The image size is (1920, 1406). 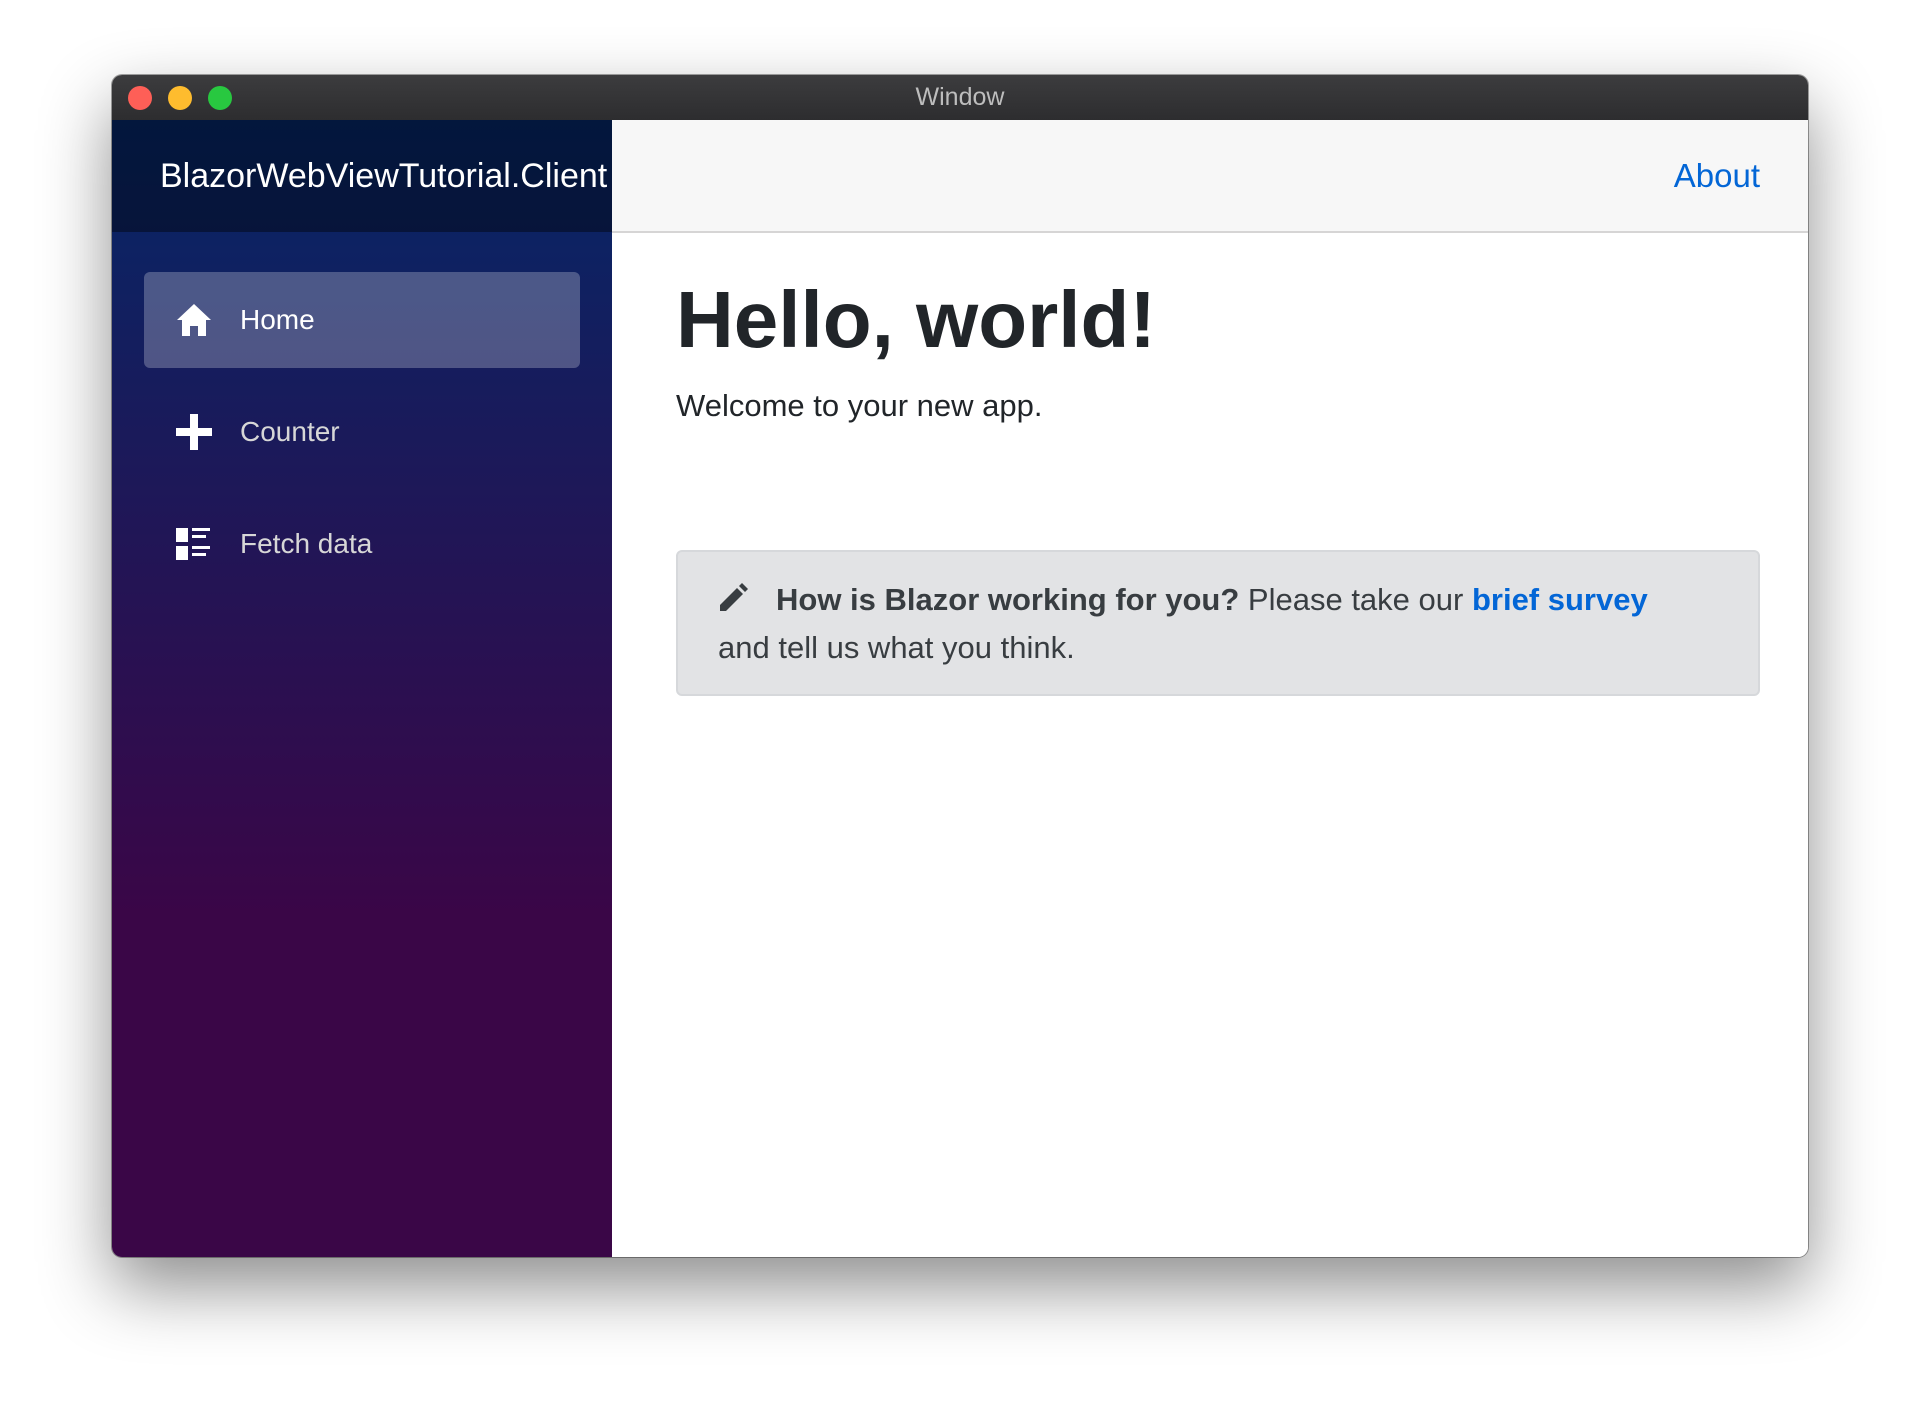 I want to click on list-icon, so click(x=193, y=544).